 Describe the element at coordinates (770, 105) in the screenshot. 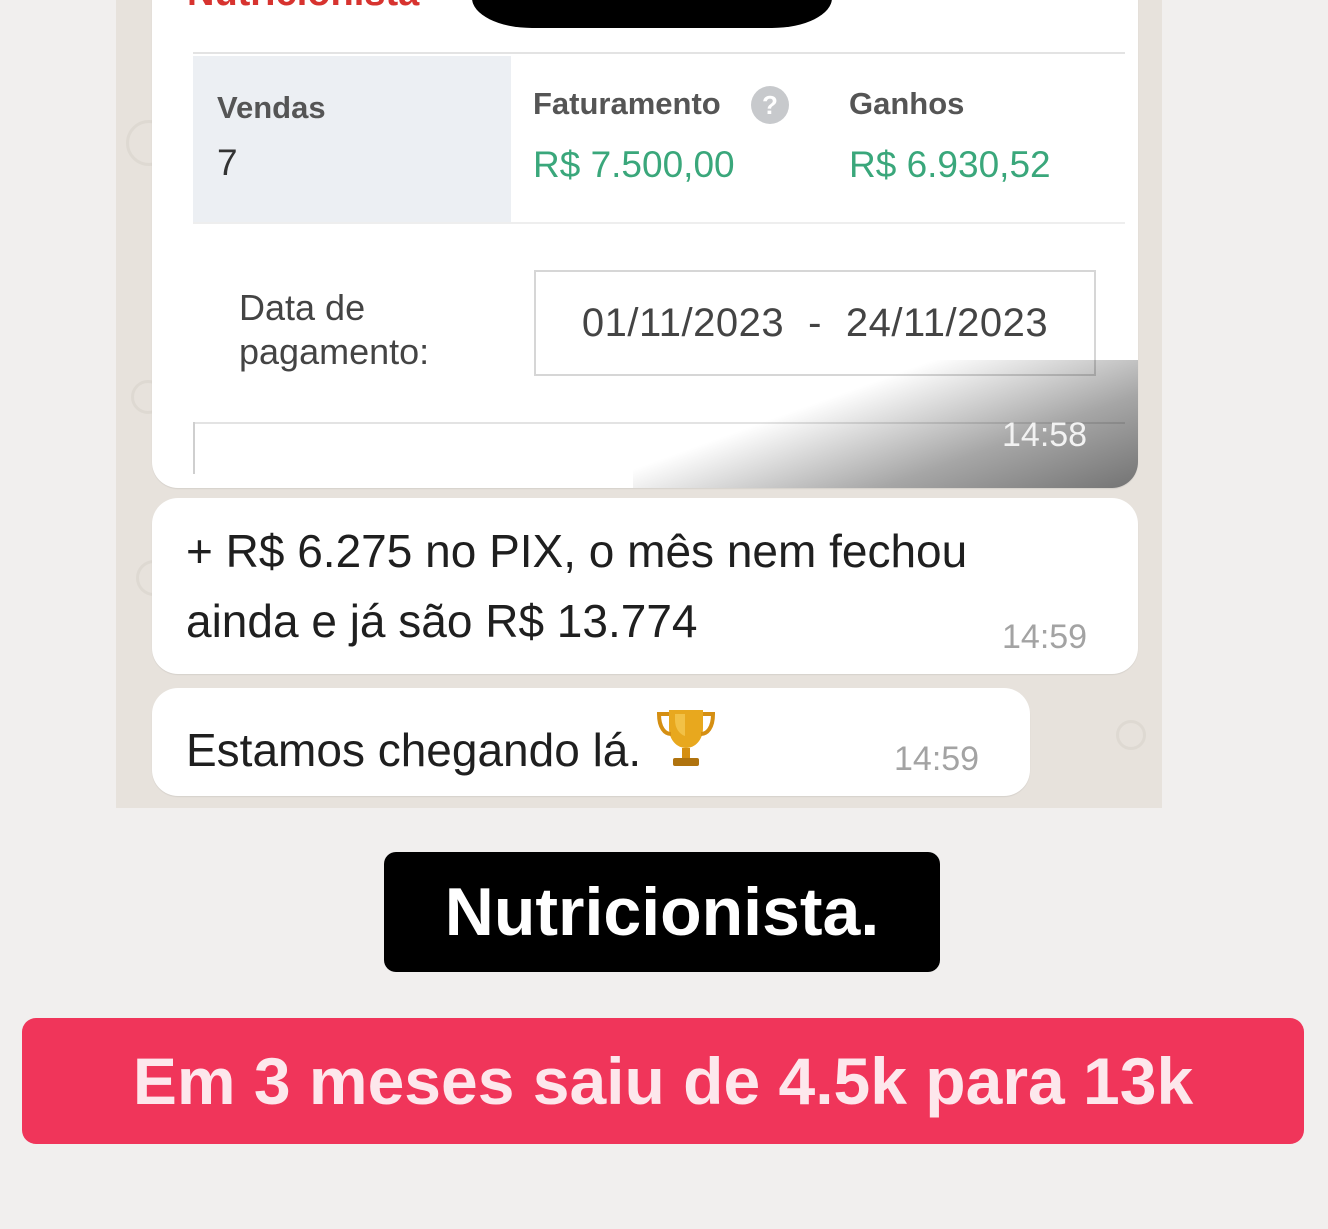

I see `help-icon: ?` at that location.